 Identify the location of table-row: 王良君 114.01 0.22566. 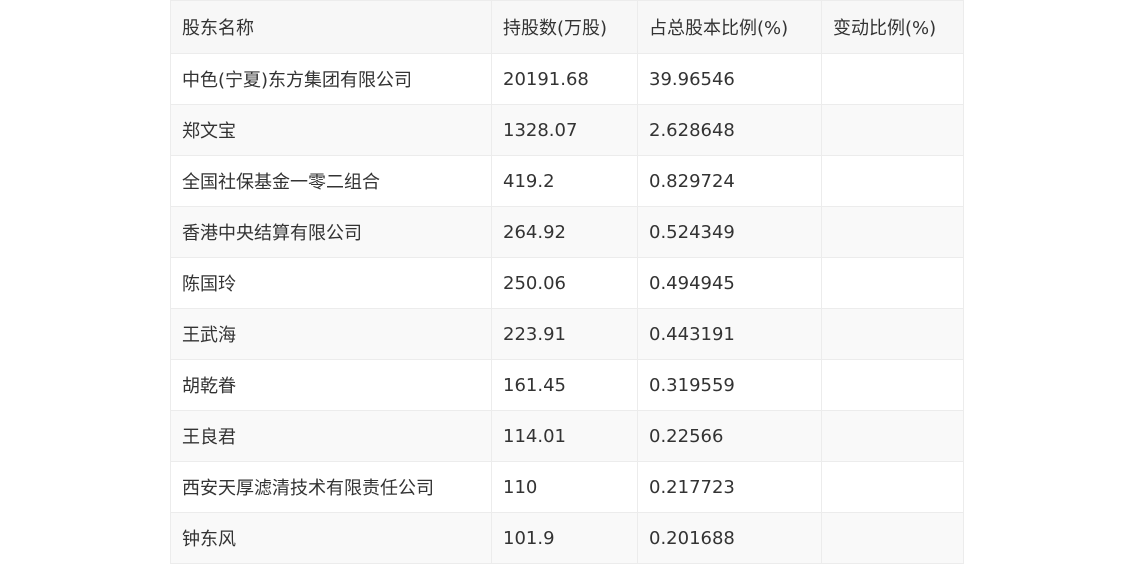
(567, 436).